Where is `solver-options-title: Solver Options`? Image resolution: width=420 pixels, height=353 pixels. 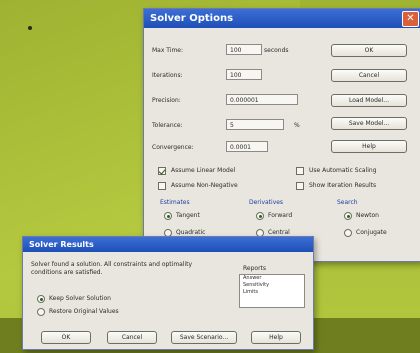
solver-options-title: Solver Options is located at coordinates (192, 18).